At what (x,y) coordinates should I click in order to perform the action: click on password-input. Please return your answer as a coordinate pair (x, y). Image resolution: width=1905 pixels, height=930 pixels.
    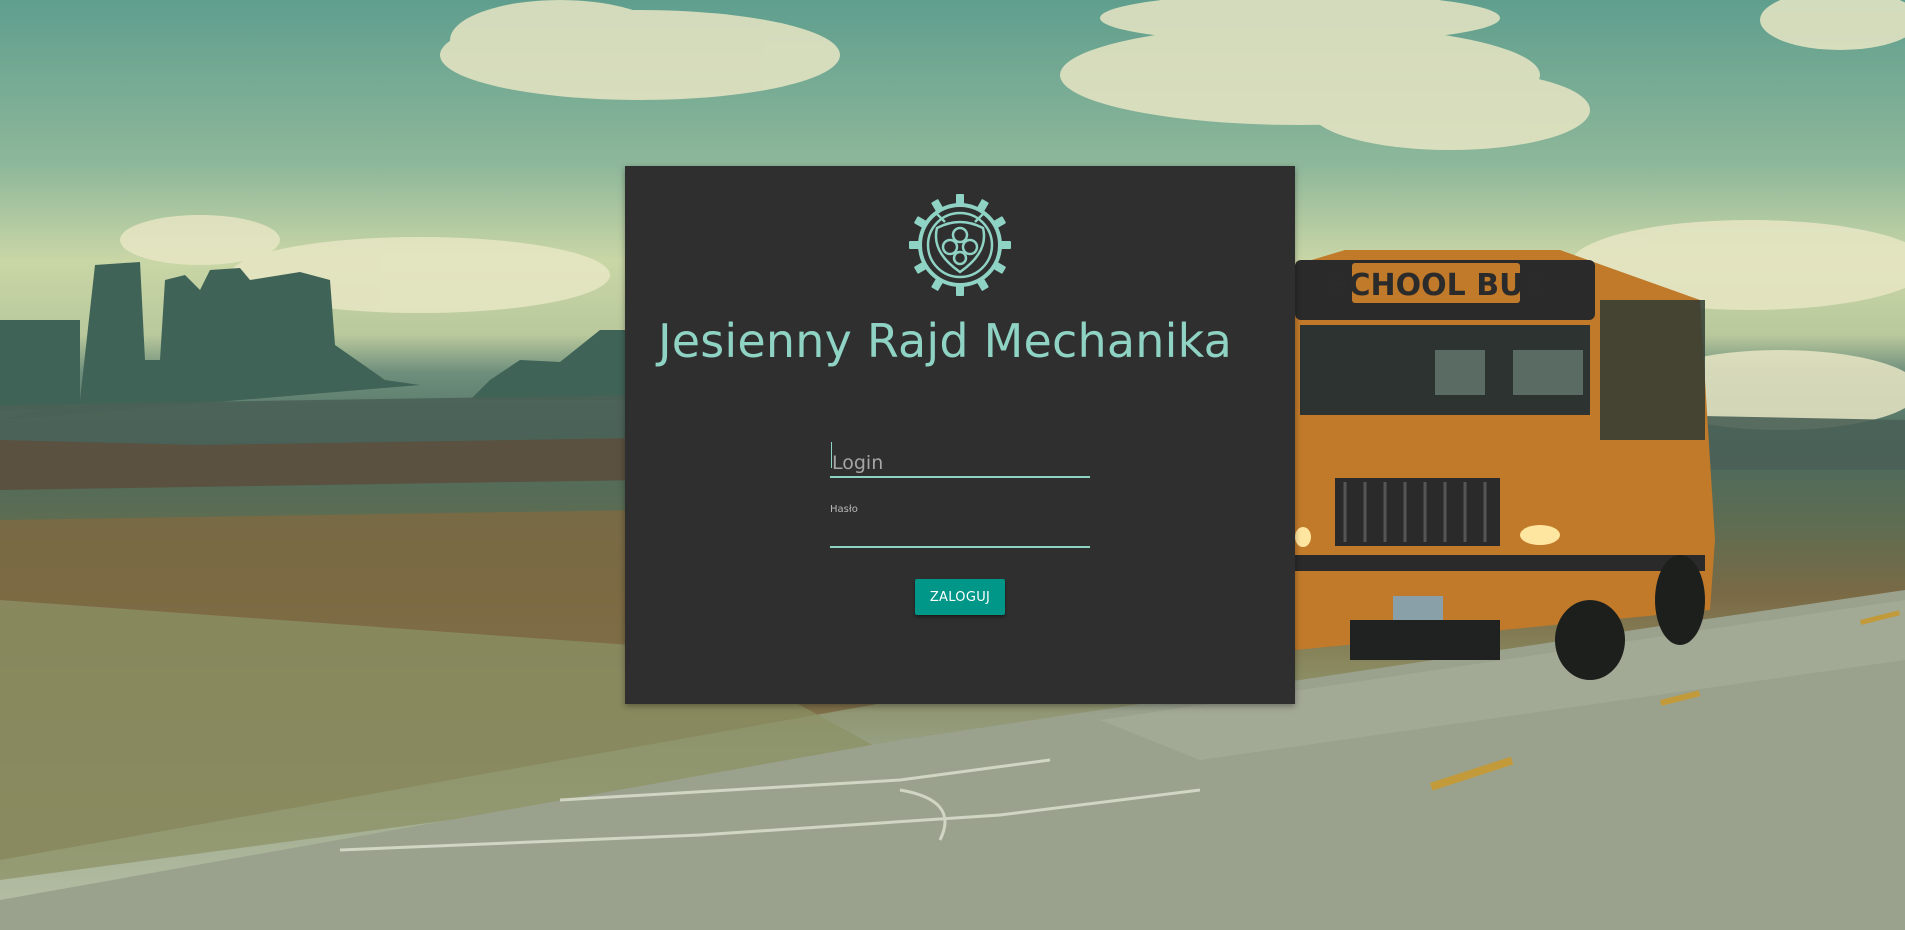
    Looking at the image, I should click on (960, 533).